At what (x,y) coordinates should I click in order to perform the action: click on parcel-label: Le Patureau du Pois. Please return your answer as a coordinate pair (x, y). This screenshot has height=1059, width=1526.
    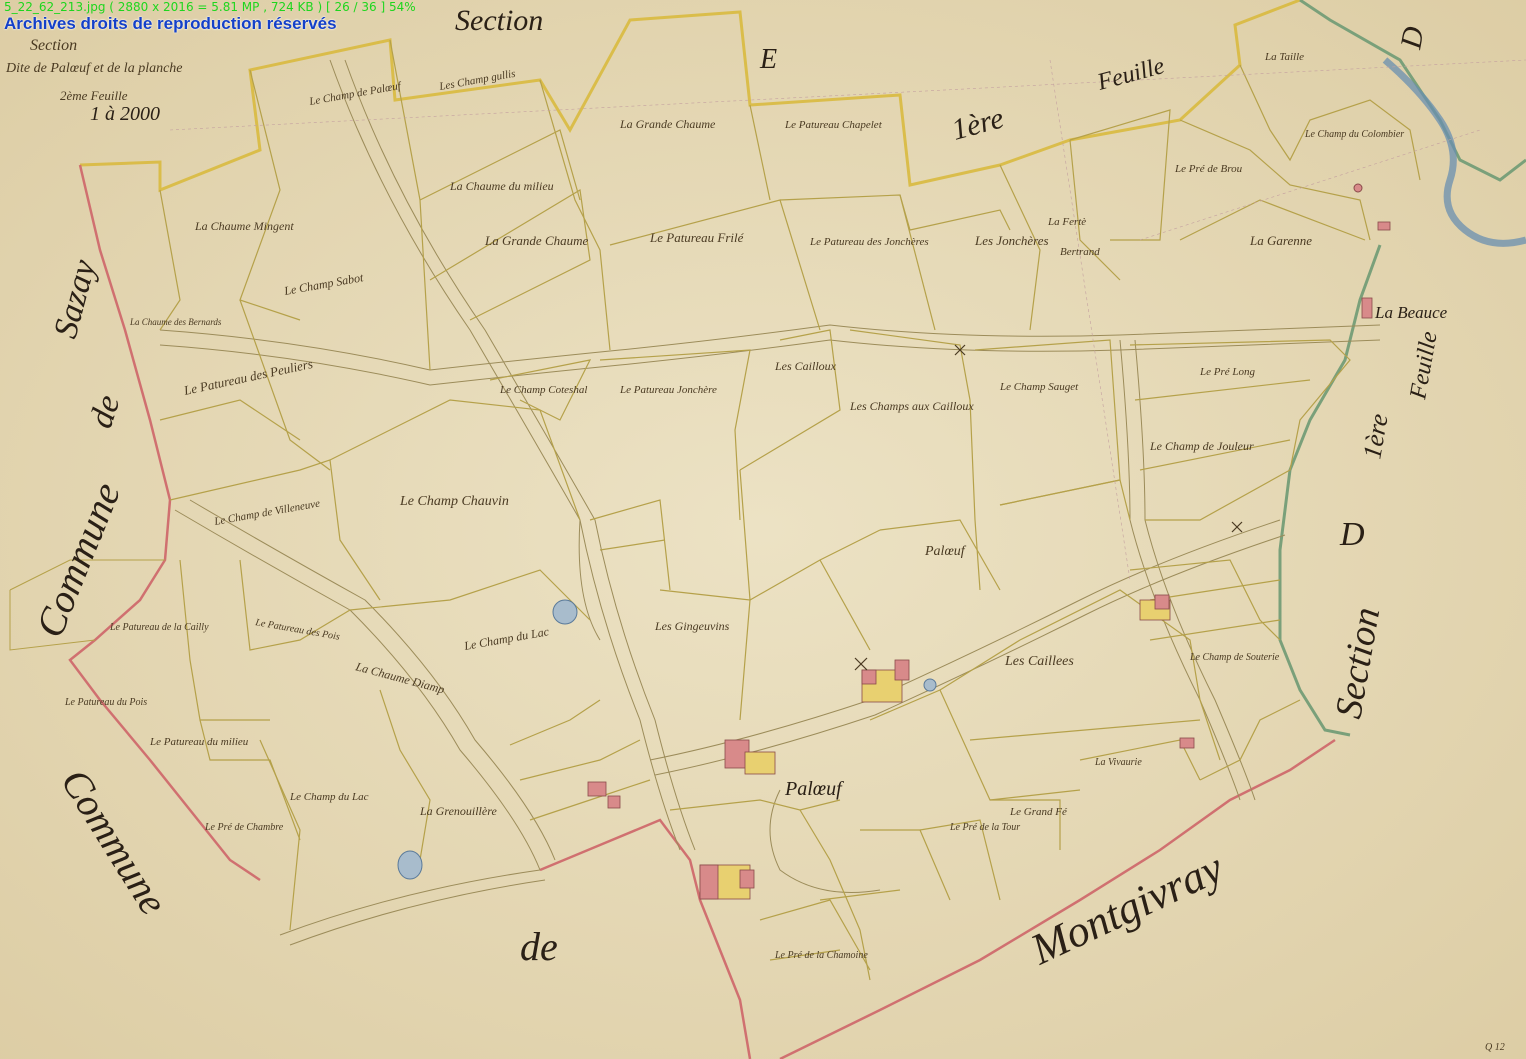
    Looking at the image, I should click on (105, 702).